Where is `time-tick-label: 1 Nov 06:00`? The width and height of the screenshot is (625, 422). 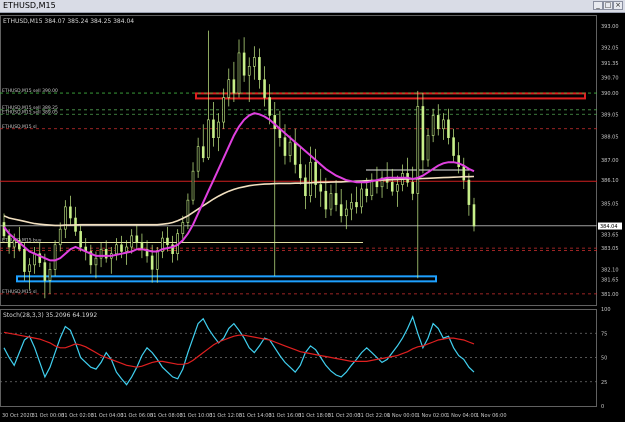 time-tick-label: 1 Nov 06:00 is located at coordinates (491, 416).